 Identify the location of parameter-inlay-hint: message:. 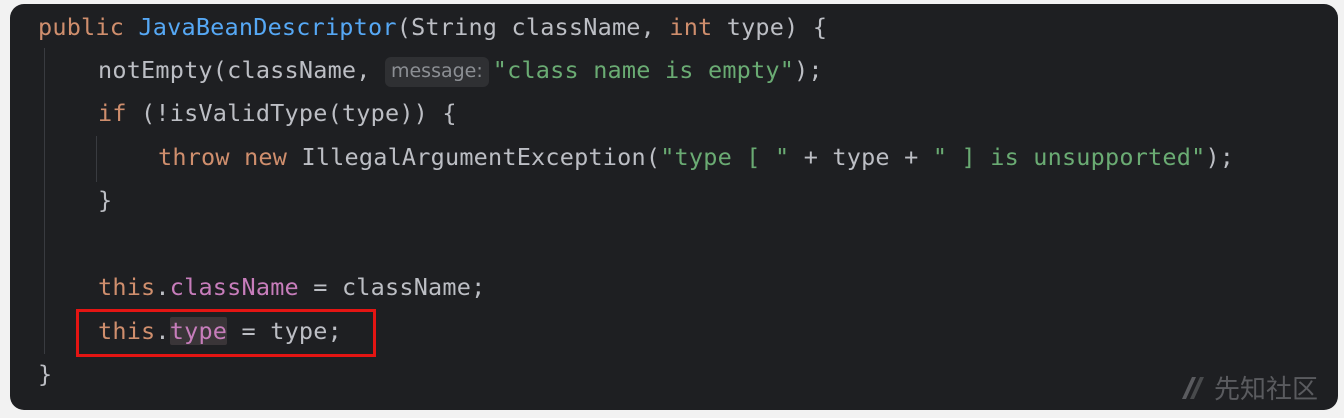
(436, 72).